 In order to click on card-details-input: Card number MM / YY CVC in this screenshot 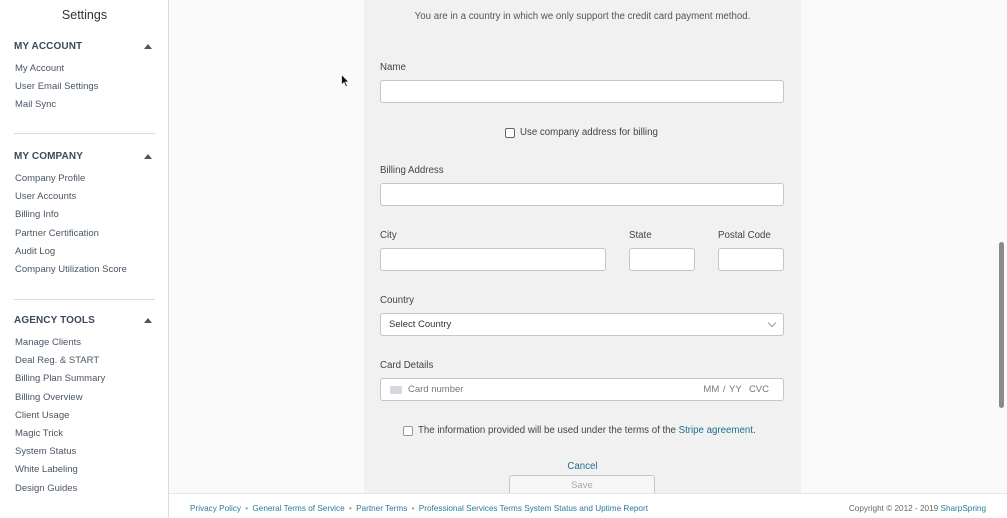, I will do `click(582, 389)`.